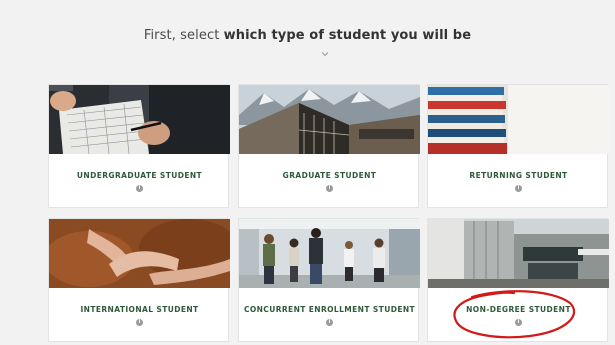 Image resolution: width=615 pixels, height=345 pixels. Describe the element at coordinates (139, 175) in the screenshot. I see `card-label: UNDERGRADUATE STUDENT` at that location.